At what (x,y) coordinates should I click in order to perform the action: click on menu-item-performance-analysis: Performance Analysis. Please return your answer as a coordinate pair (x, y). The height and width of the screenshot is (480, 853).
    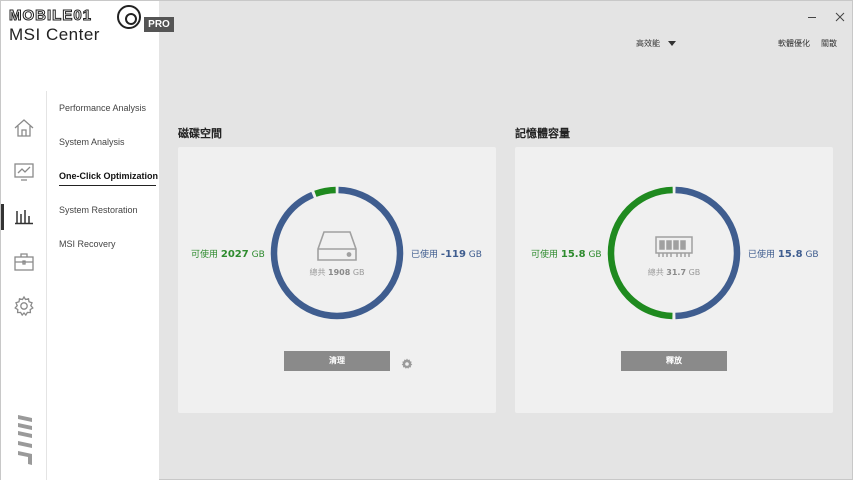
    Looking at the image, I should click on (102, 108).